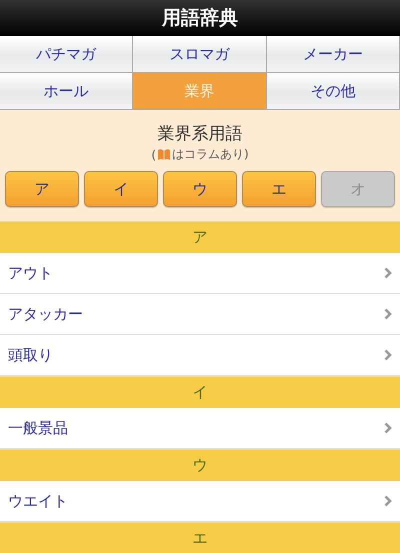 This screenshot has width=400, height=553. Describe the element at coordinates (210, 154) in the screenshot. I see `note-text: はコラムあり)` at that location.